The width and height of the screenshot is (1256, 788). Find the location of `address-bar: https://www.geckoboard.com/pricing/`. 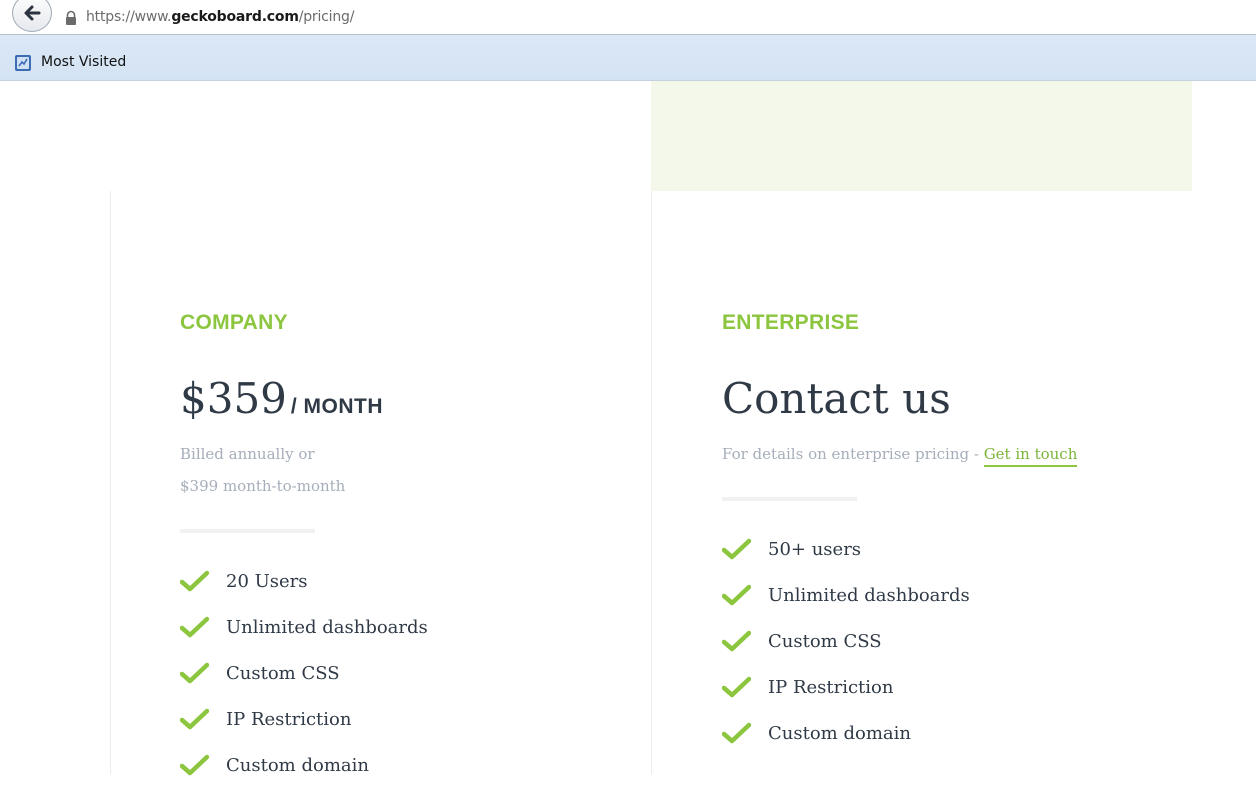

address-bar: https://www.geckoboard.com/pricing/ is located at coordinates (628, 17).